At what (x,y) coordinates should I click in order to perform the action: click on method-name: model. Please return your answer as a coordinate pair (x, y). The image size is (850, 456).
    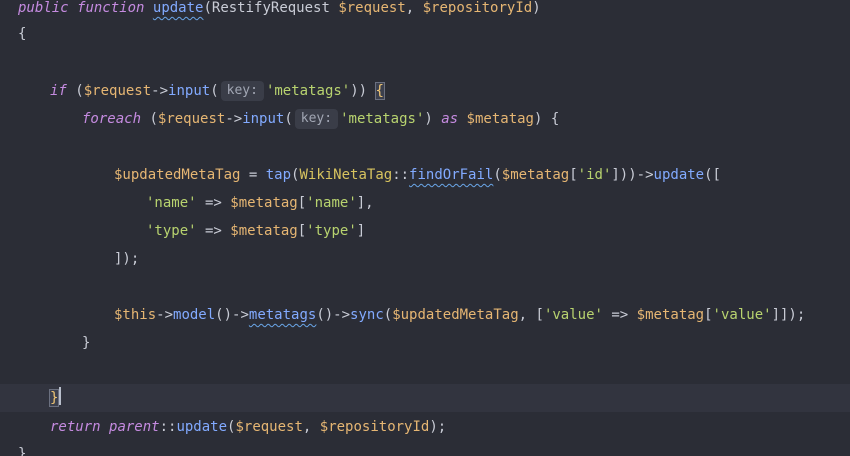
    Looking at the image, I should click on (194, 315).